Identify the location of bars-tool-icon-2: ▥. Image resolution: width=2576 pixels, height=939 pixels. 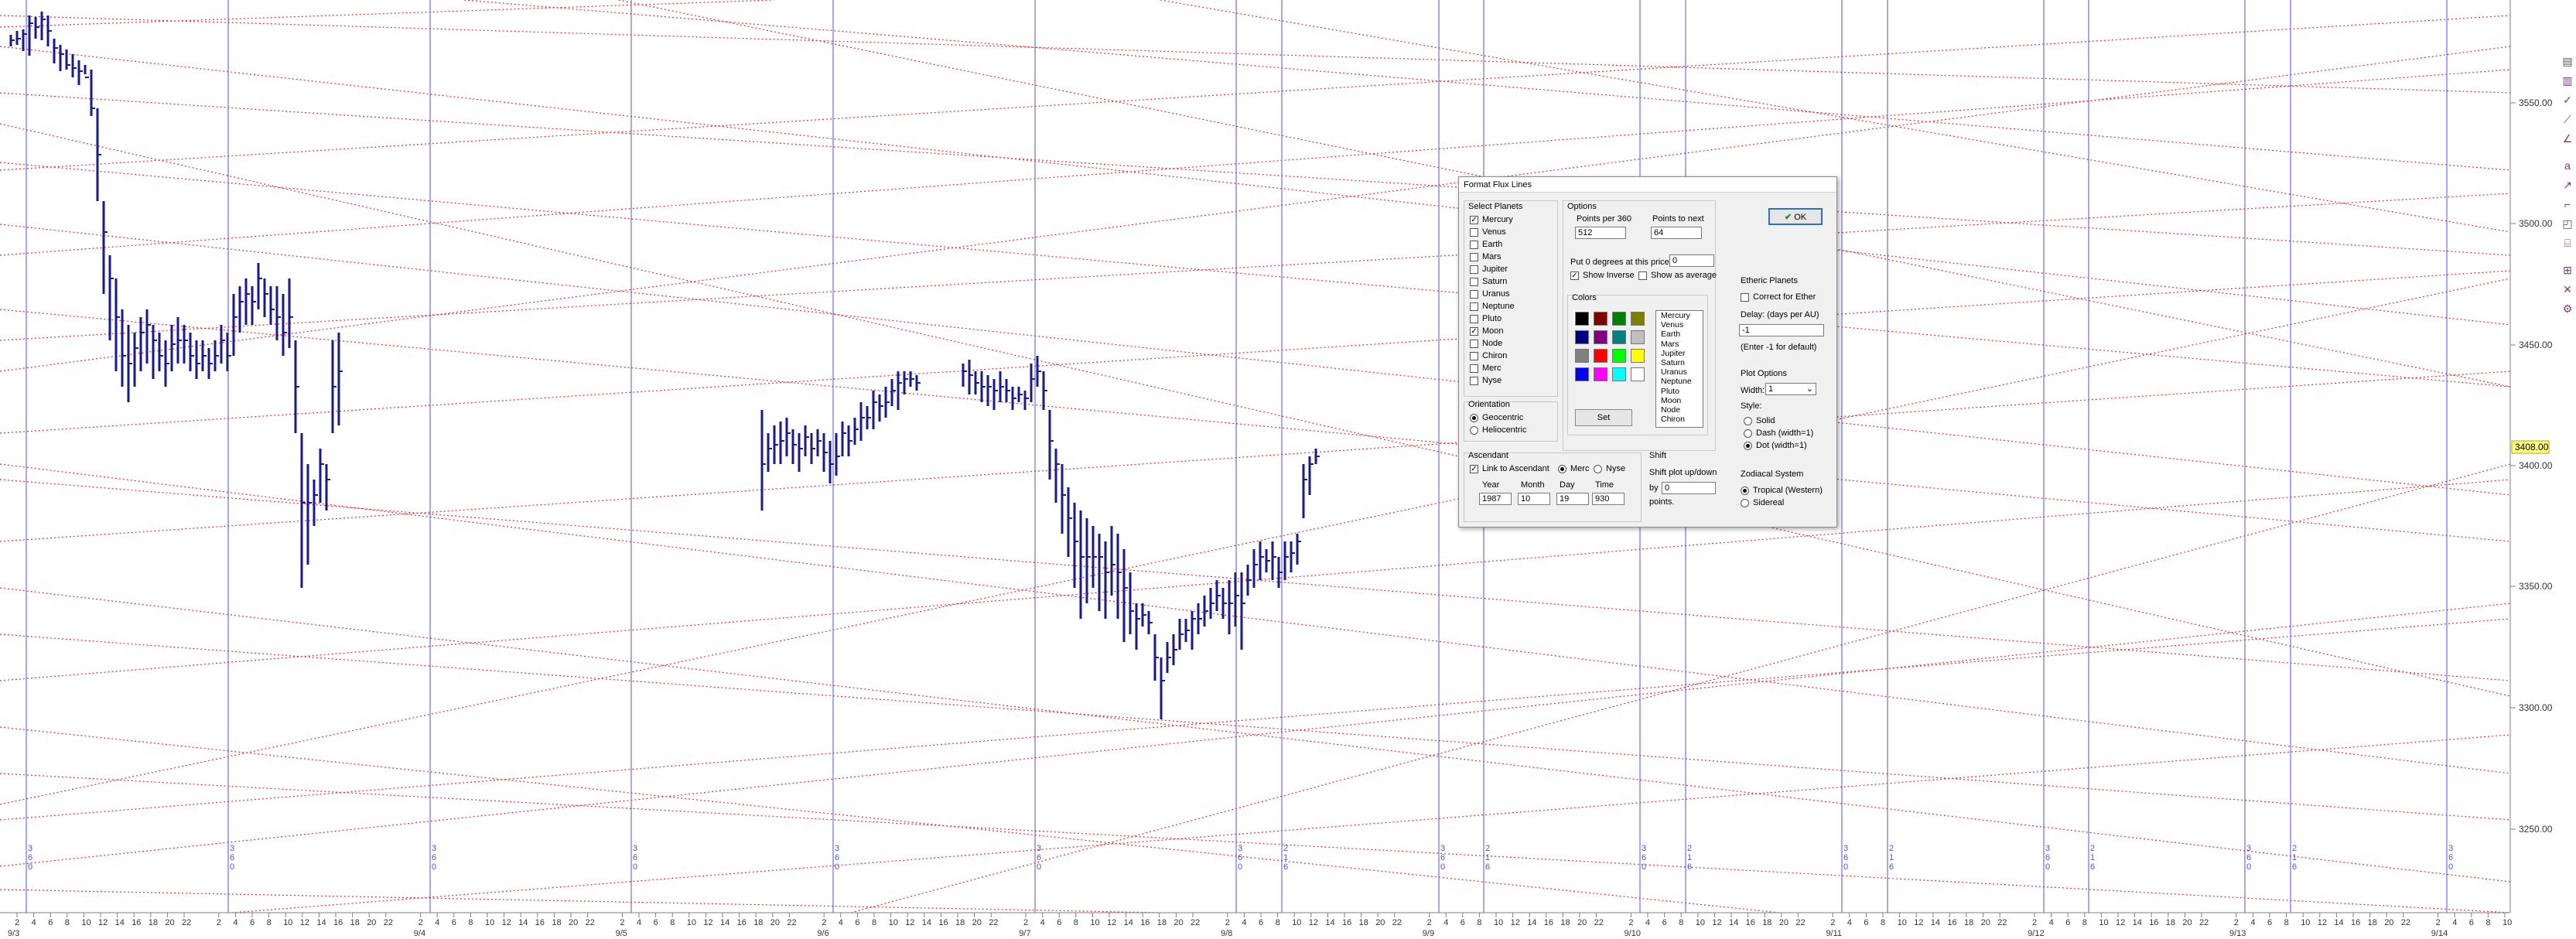
(2567, 80).